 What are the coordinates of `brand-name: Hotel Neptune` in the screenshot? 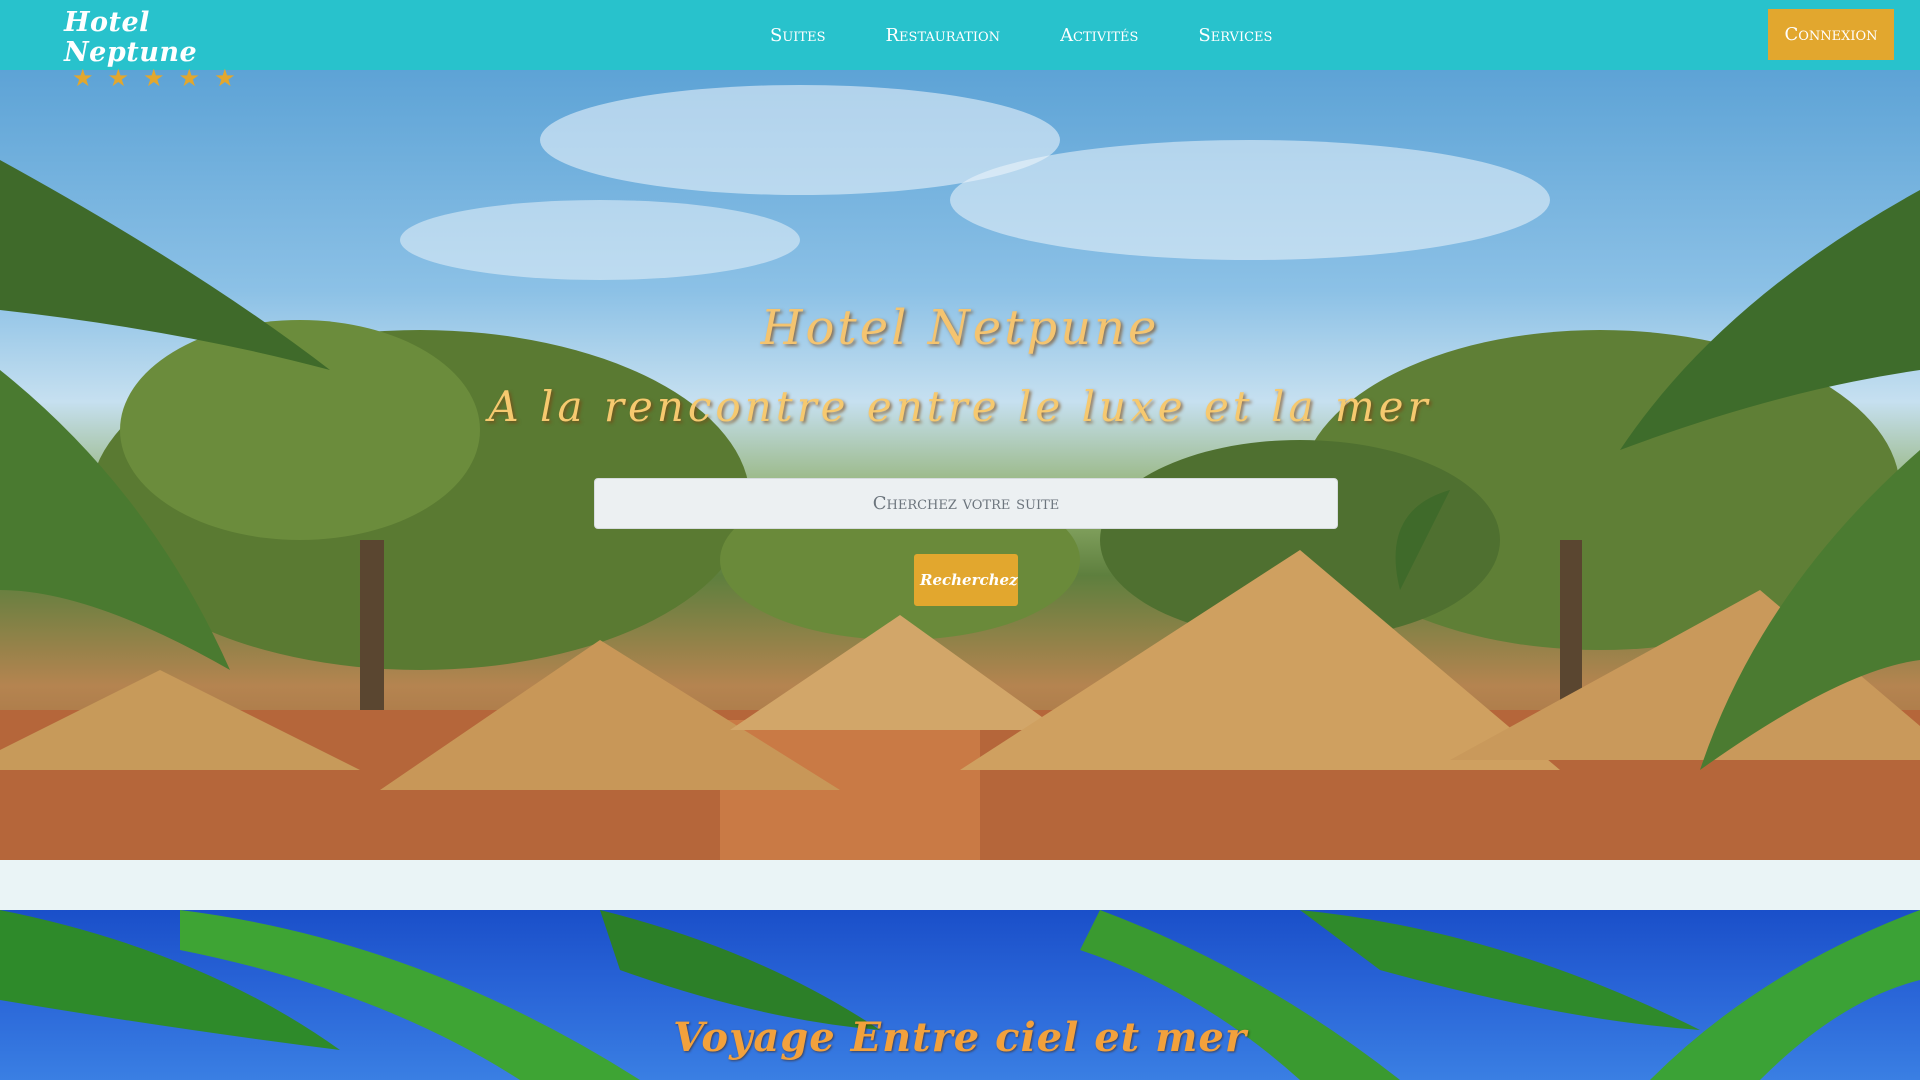 It's located at (164, 38).